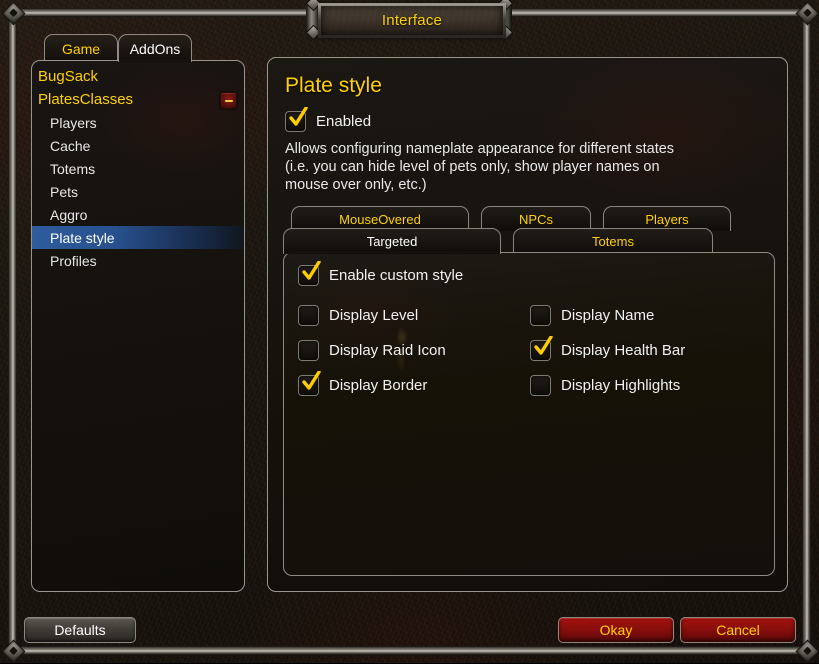 The width and height of the screenshot is (819, 664). I want to click on window-frame-right, so click(806, 331).